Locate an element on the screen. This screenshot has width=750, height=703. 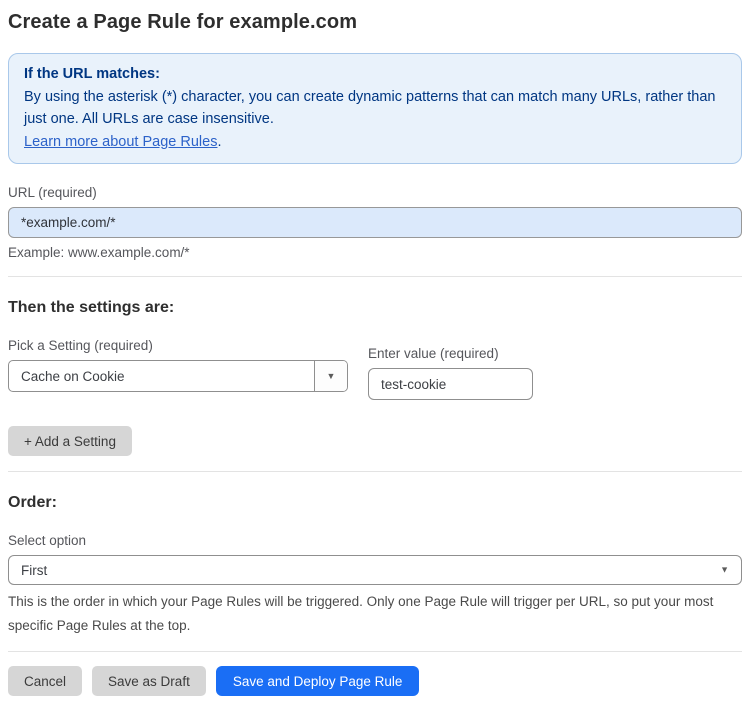
link-period: . is located at coordinates (219, 141).